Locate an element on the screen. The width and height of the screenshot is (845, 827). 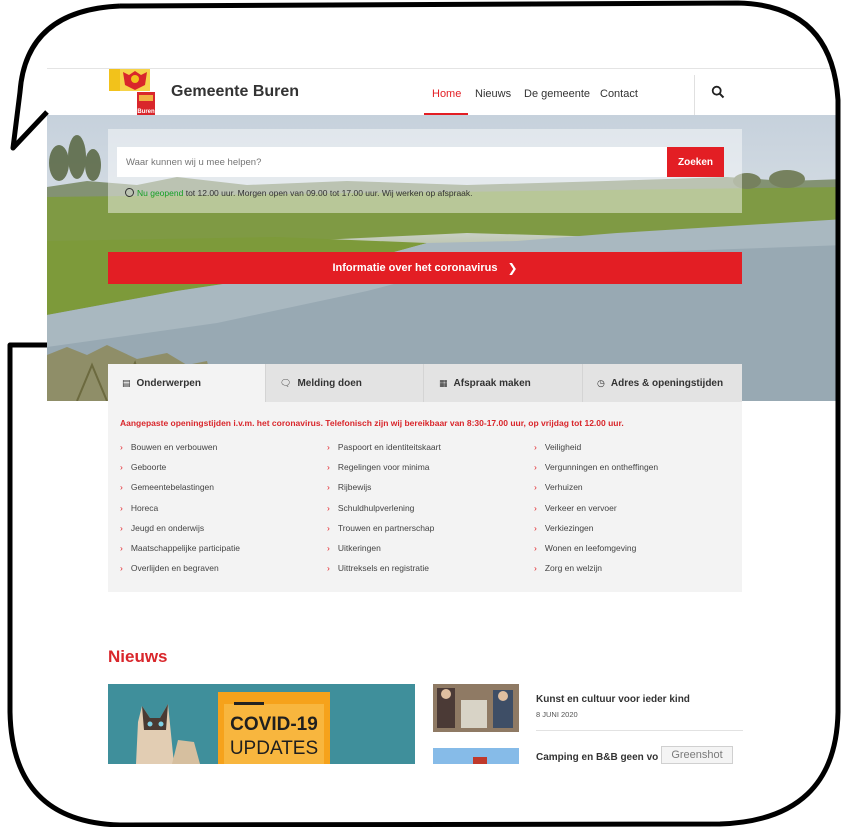
topic-link: › Veiligheid is located at coordinates (557, 447).